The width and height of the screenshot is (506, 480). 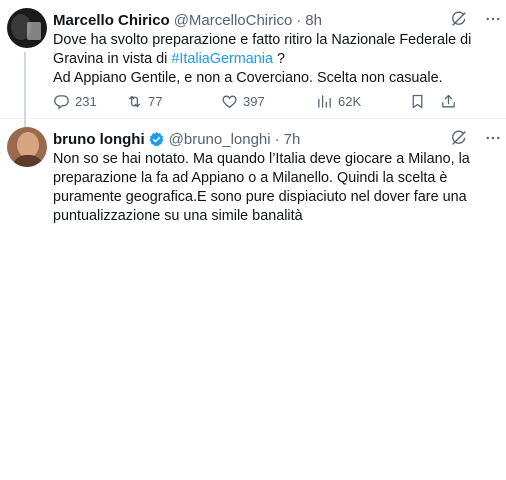 I want to click on author-handle: @MarcelloChirico, so click(x=233, y=20).